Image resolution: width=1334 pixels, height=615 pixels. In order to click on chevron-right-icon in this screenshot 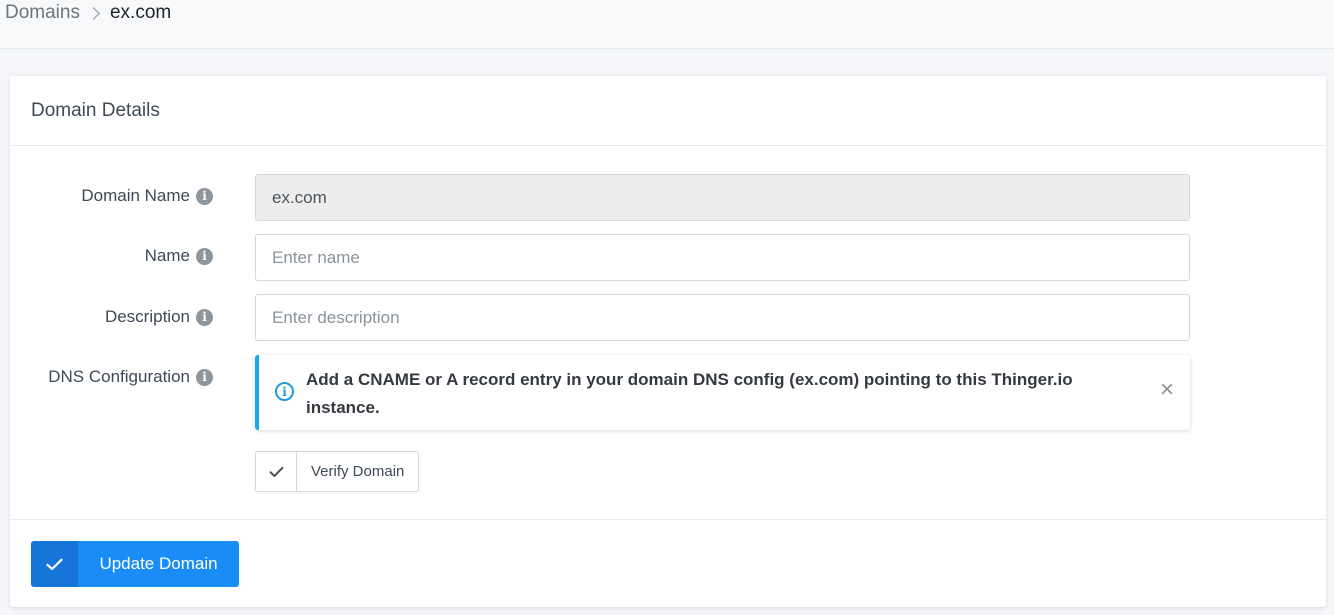, I will do `click(93, 13)`.